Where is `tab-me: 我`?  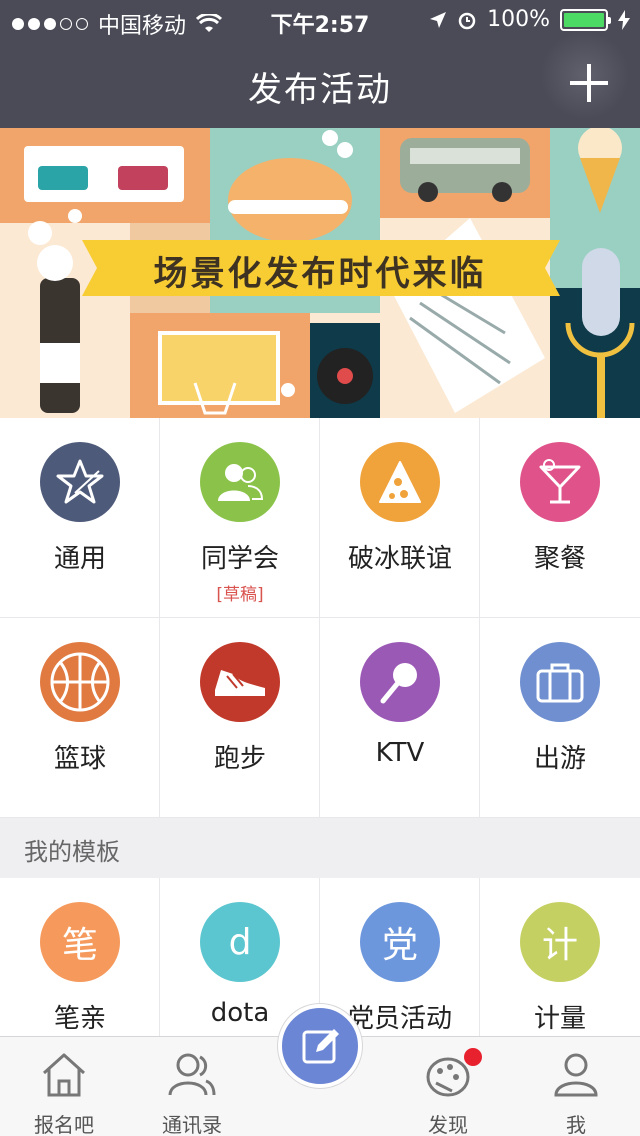 tab-me: 我 is located at coordinates (576, 1086).